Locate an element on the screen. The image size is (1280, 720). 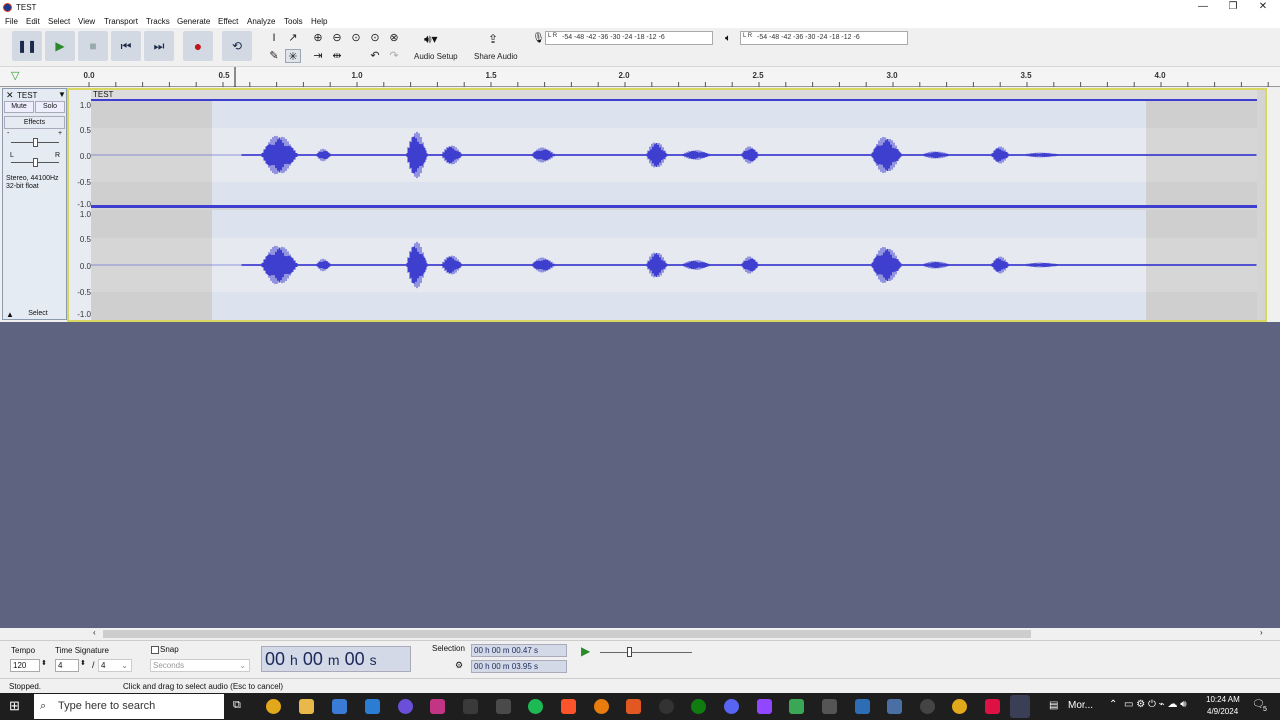
clip-header: TEST is located at coordinates (674, 95).